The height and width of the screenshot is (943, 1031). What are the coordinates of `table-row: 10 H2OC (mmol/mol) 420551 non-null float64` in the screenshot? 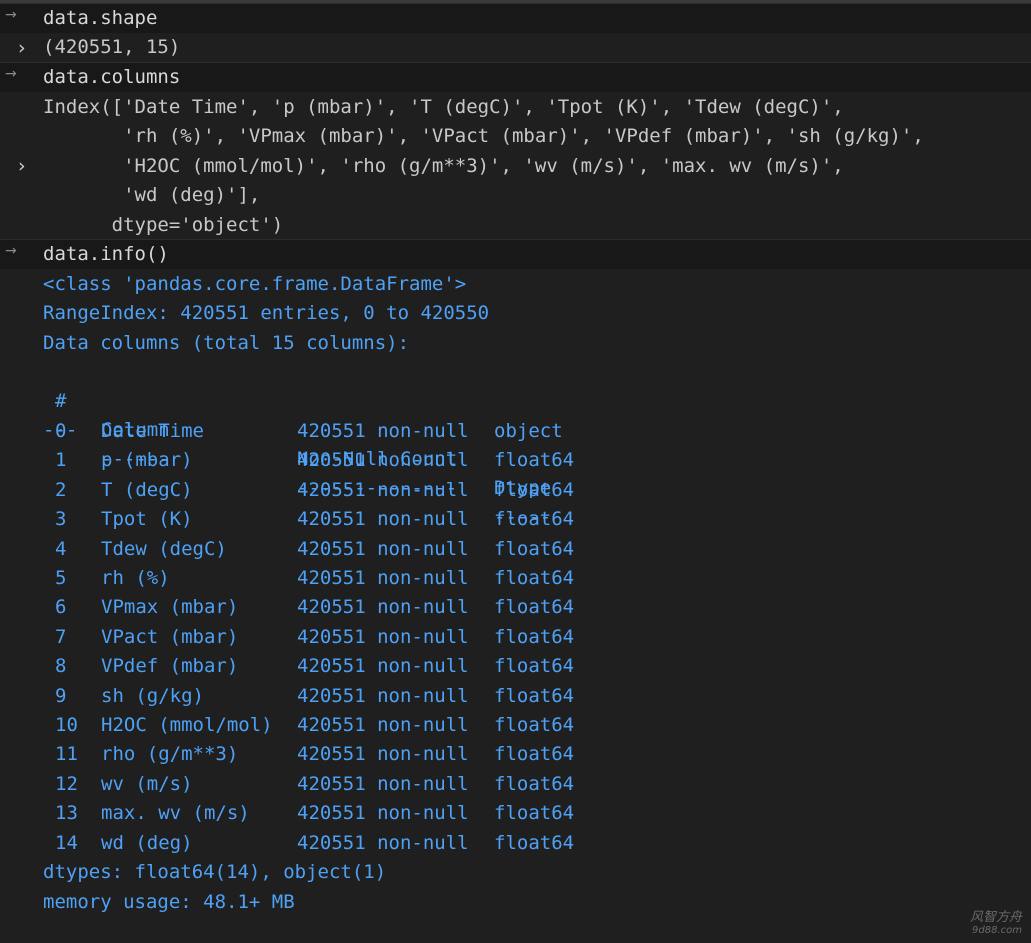 It's located at (443, 725).